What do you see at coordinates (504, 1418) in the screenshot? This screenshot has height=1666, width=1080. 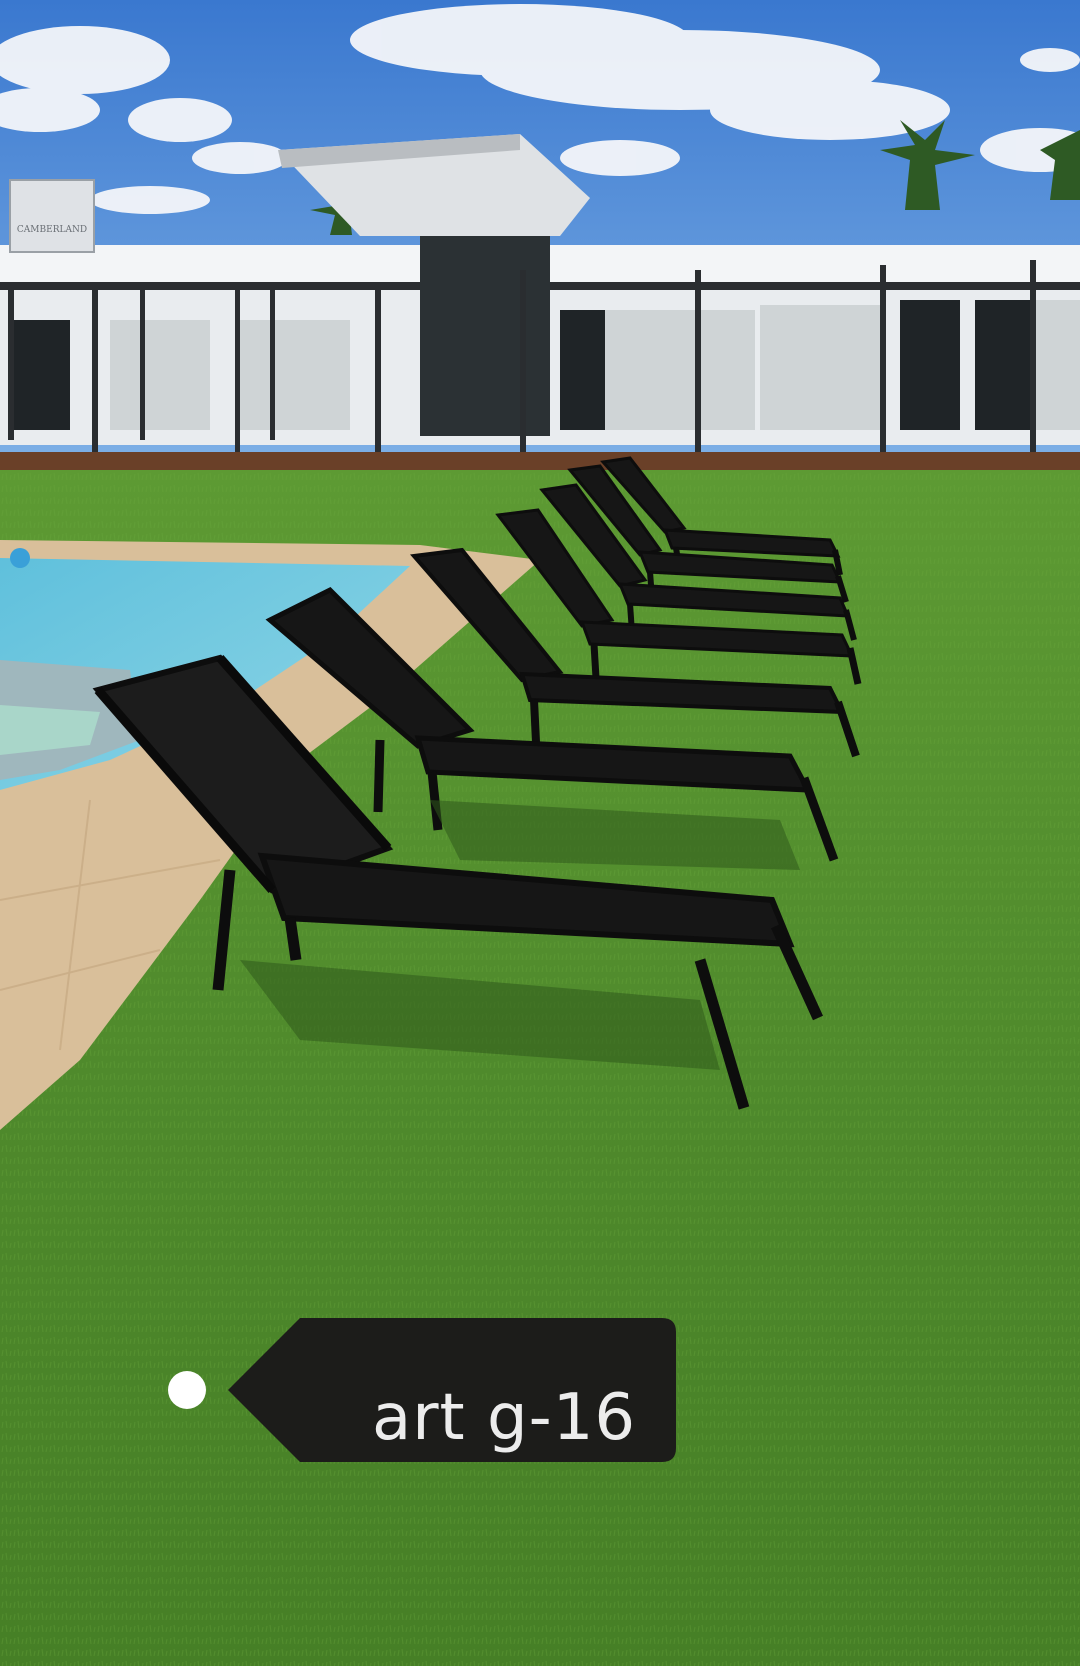 I see `tag-label: art g-16` at bounding box center [504, 1418].